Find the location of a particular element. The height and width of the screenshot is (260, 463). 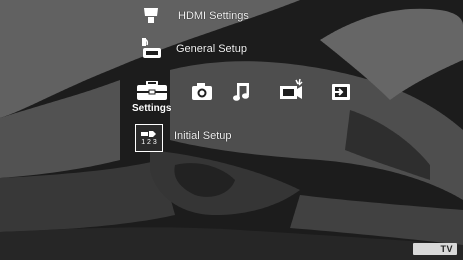

menu-item-general-setup: General Setup is located at coordinates (192, 49).